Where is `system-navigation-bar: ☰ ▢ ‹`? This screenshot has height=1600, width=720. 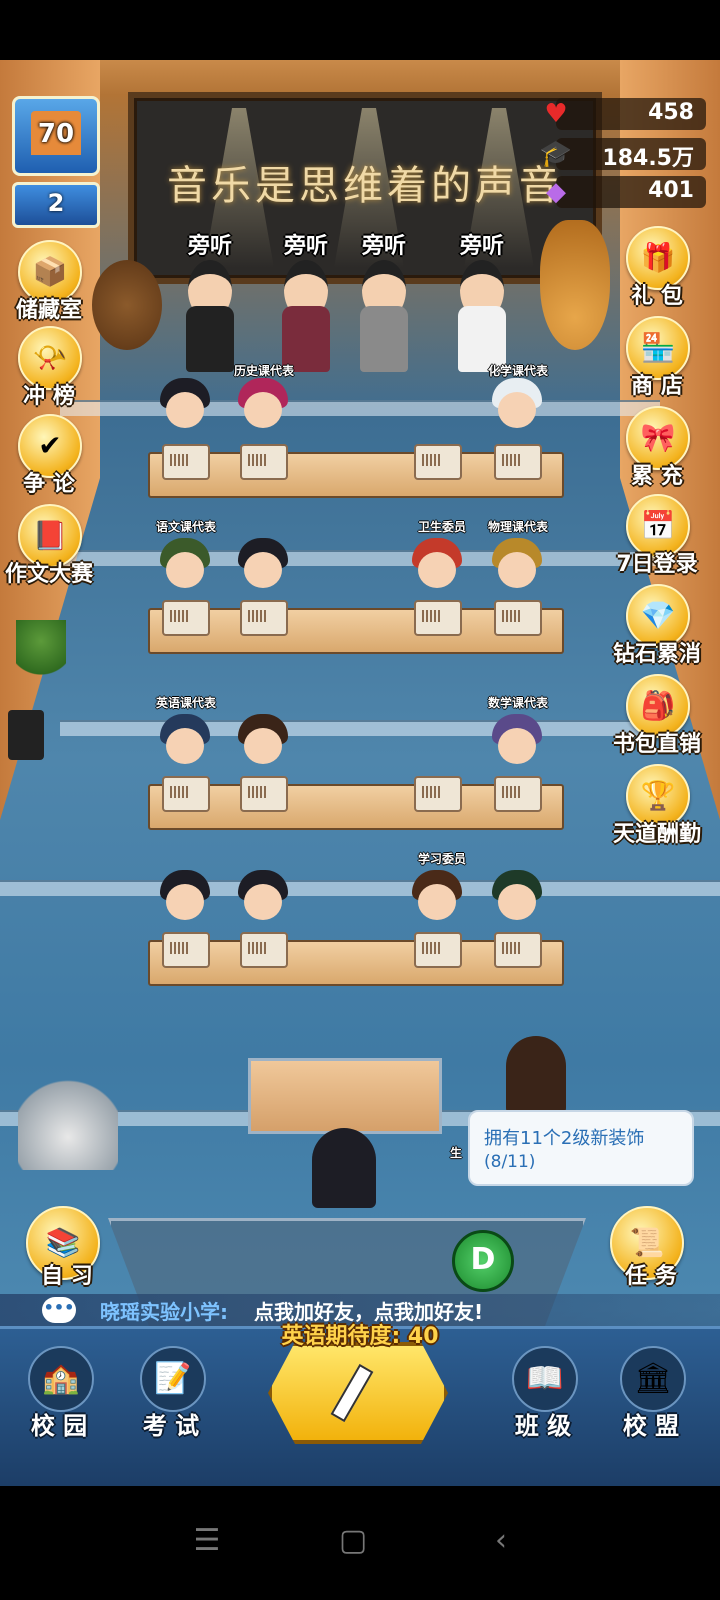 system-navigation-bar: ☰ ▢ ‹ is located at coordinates (360, 1543).